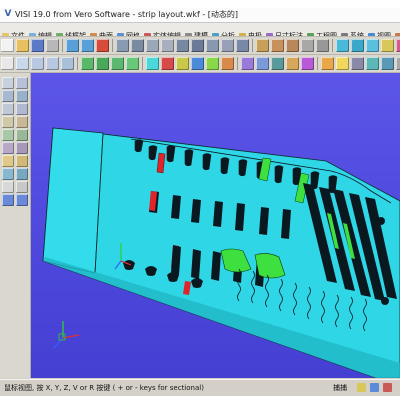  Describe the element at coordinates (262, 63) in the screenshot. I see `surface-icon` at that location.